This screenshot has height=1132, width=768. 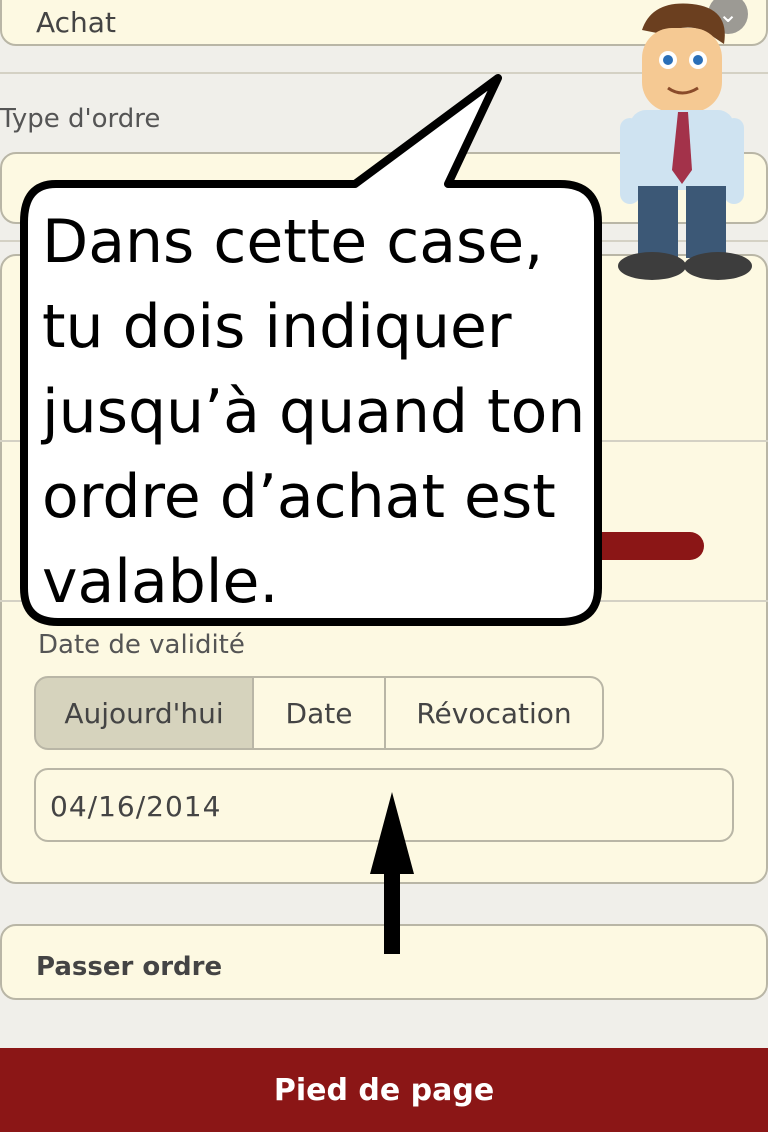 What do you see at coordinates (277, 327) in the screenshot?
I see `bubble-line: tu dois indiquer` at bounding box center [277, 327].